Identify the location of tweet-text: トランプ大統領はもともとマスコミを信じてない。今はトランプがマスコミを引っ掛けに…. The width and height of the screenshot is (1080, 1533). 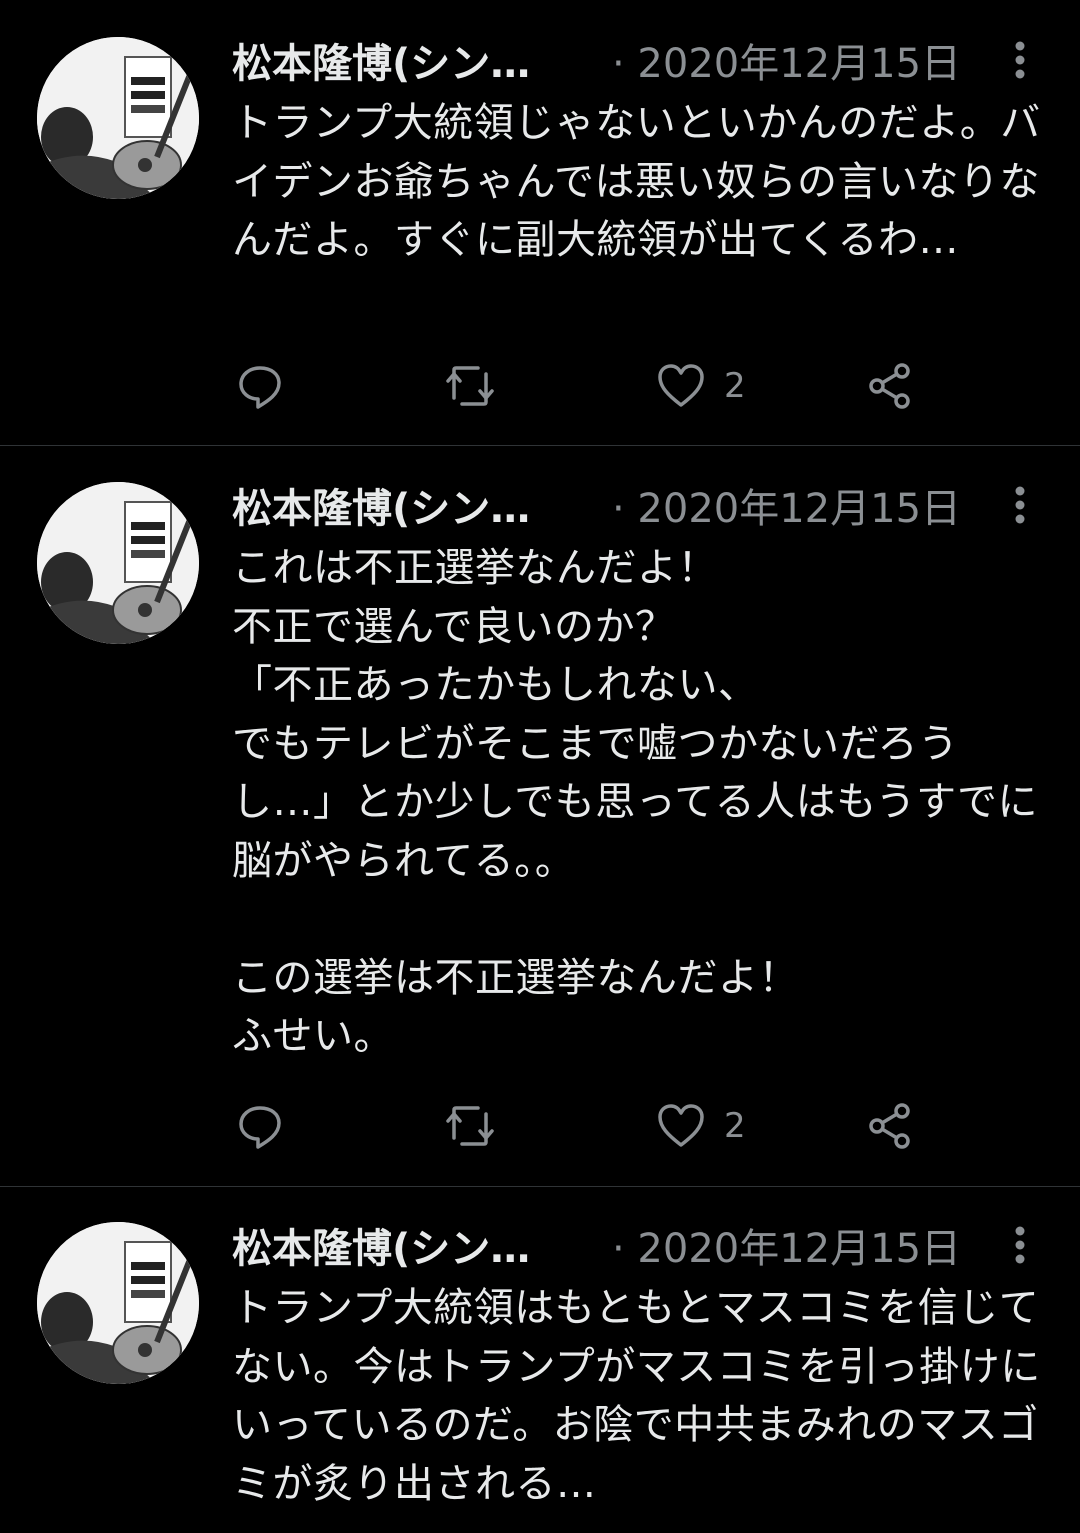
(636, 1396).